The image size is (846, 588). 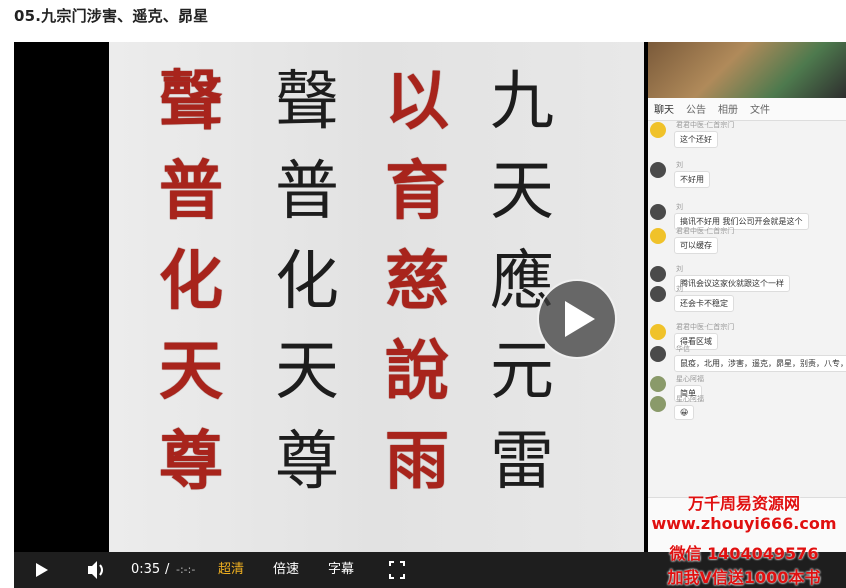 I want to click on glyph-seal: 說, so click(x=417, y=371).